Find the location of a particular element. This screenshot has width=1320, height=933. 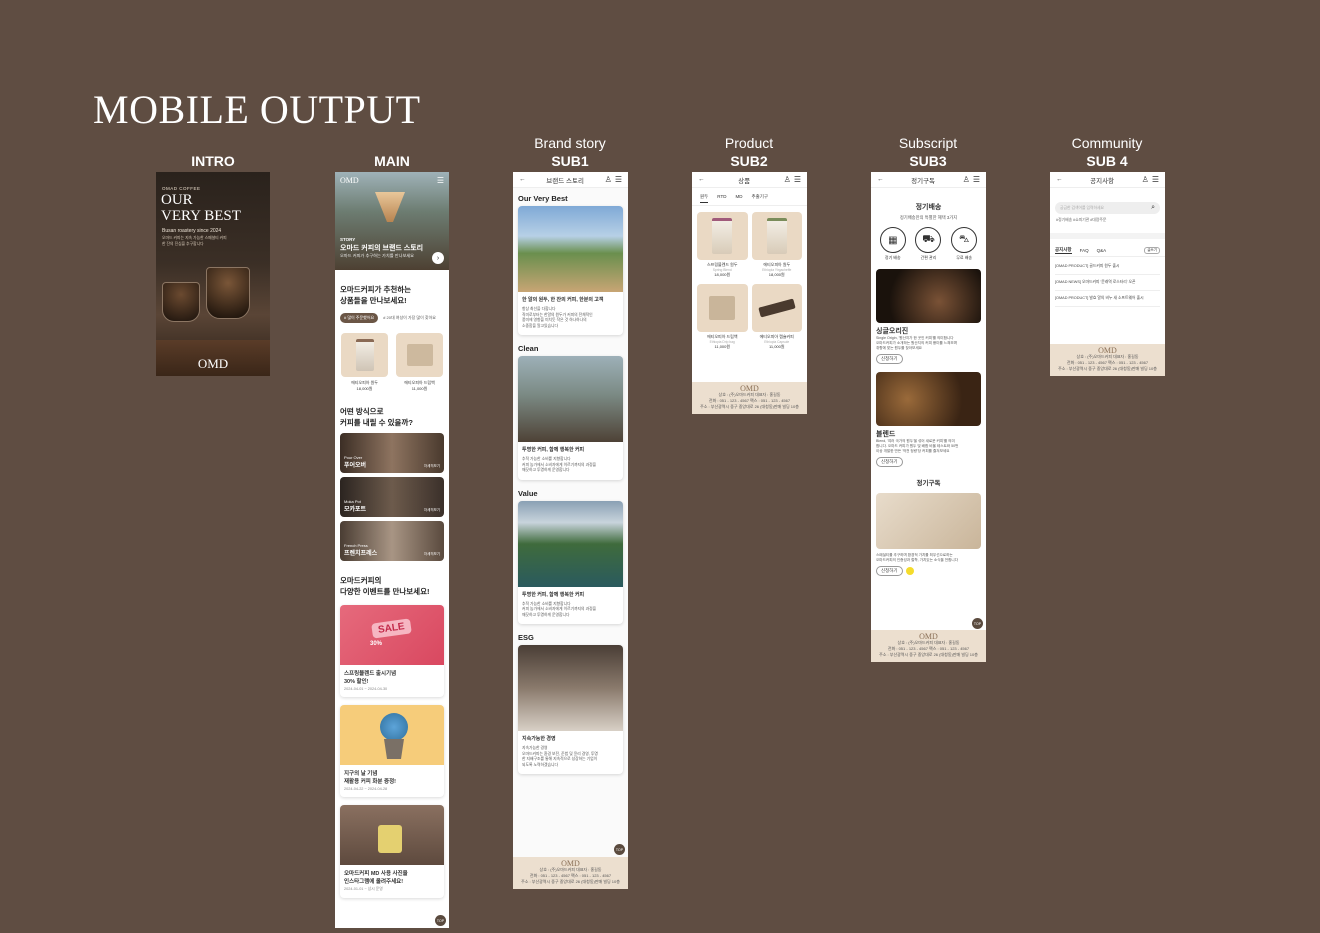

tab-faq: FAQ is located at coordinates (1084, 250).